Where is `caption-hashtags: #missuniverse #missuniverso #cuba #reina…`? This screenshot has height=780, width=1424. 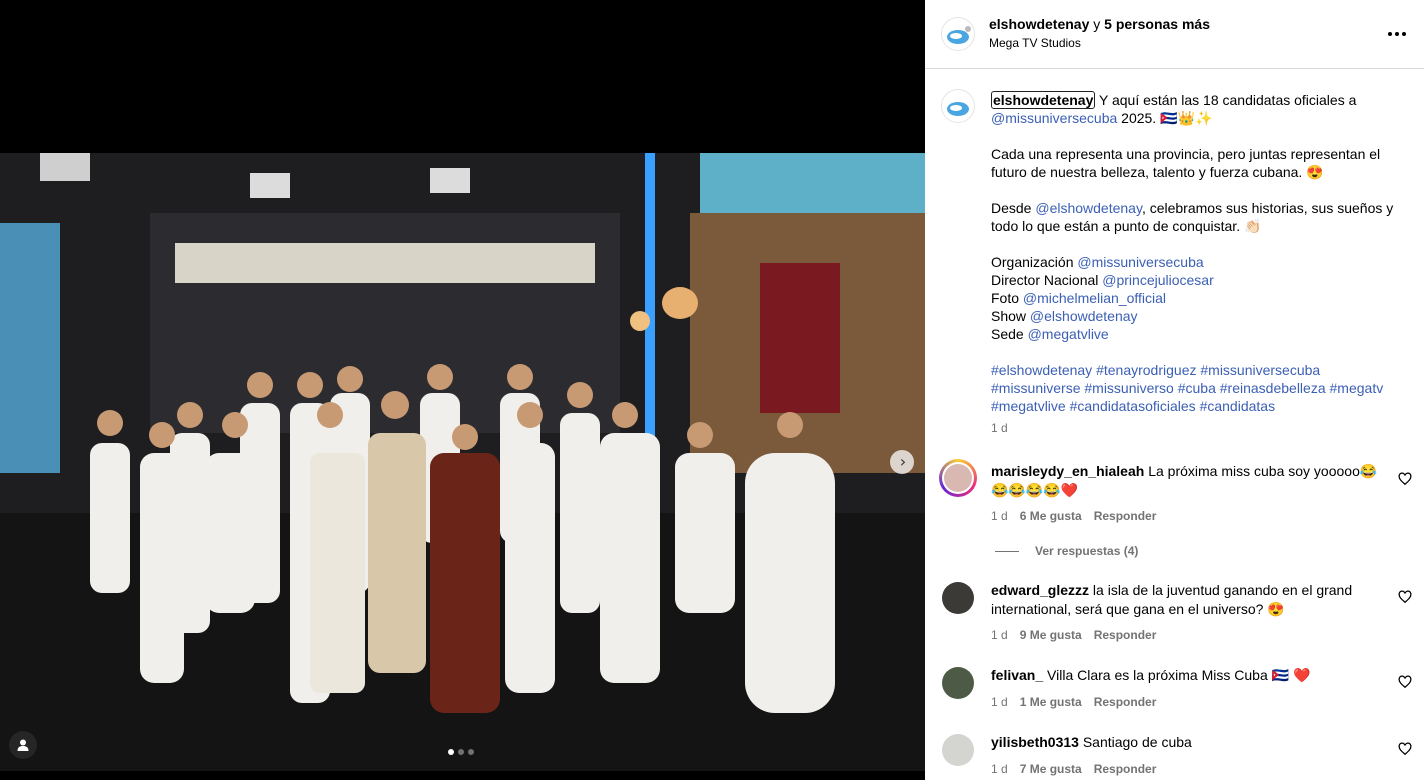
caption-hashtags: #missuniverse #missuniverso #cuba #reina… is located at coordinates (1196, 388).